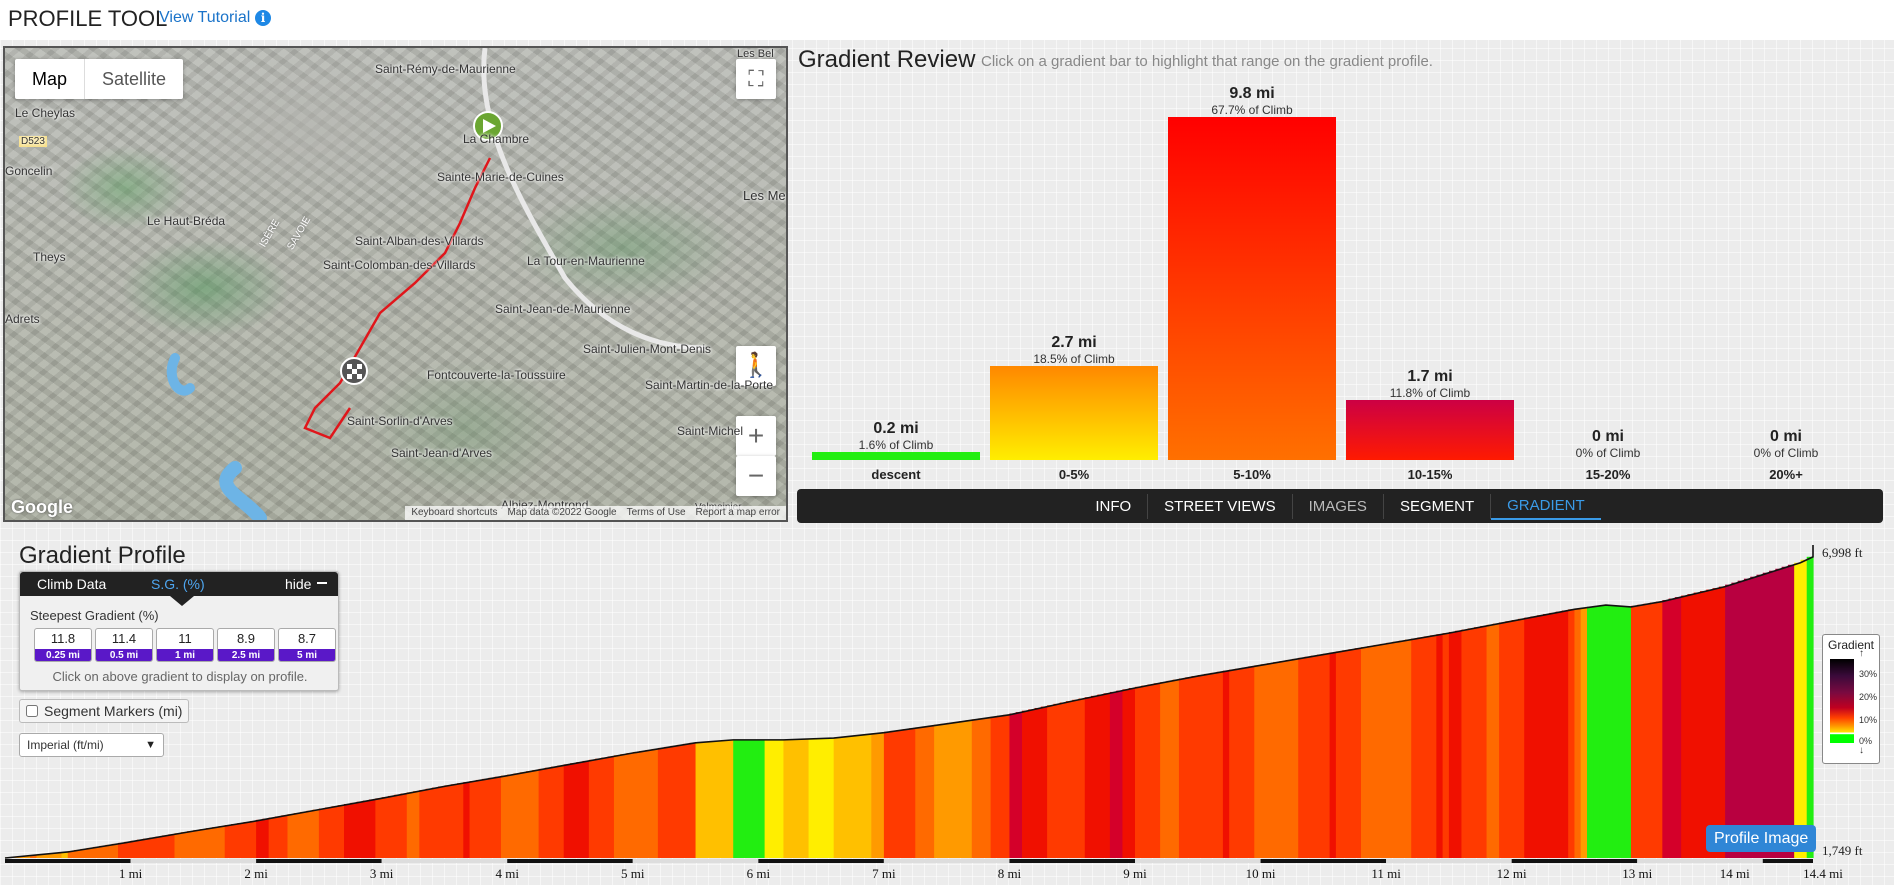  What do you see at coordinates (88, 18) in the screenshot?
I see `app-title: PROFILE TOOL` at bounding box center [88, 18].